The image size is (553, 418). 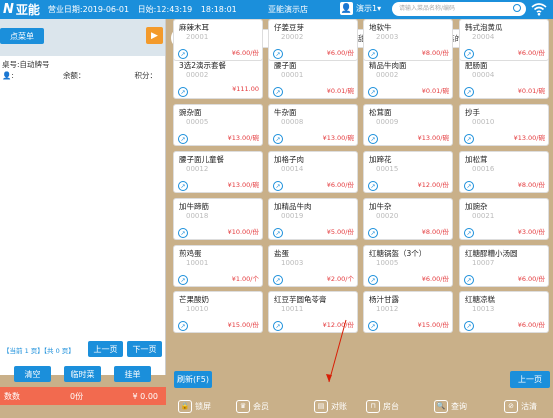 I want to click on points-label: 积分：, so click(x=146, y=75).